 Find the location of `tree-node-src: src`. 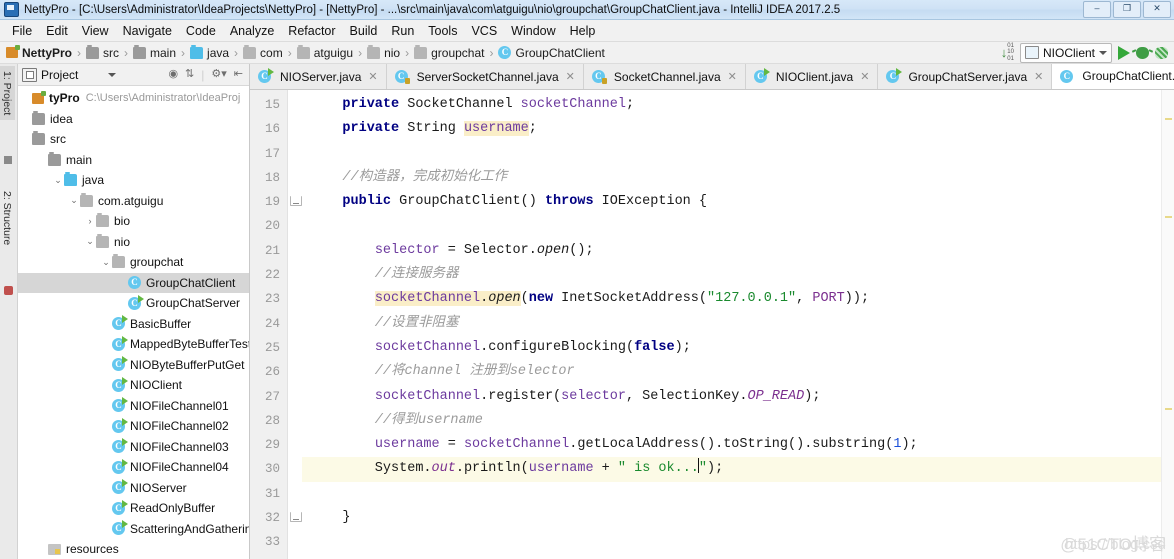

tree-node-src: src is located at coordinates (133, 139).